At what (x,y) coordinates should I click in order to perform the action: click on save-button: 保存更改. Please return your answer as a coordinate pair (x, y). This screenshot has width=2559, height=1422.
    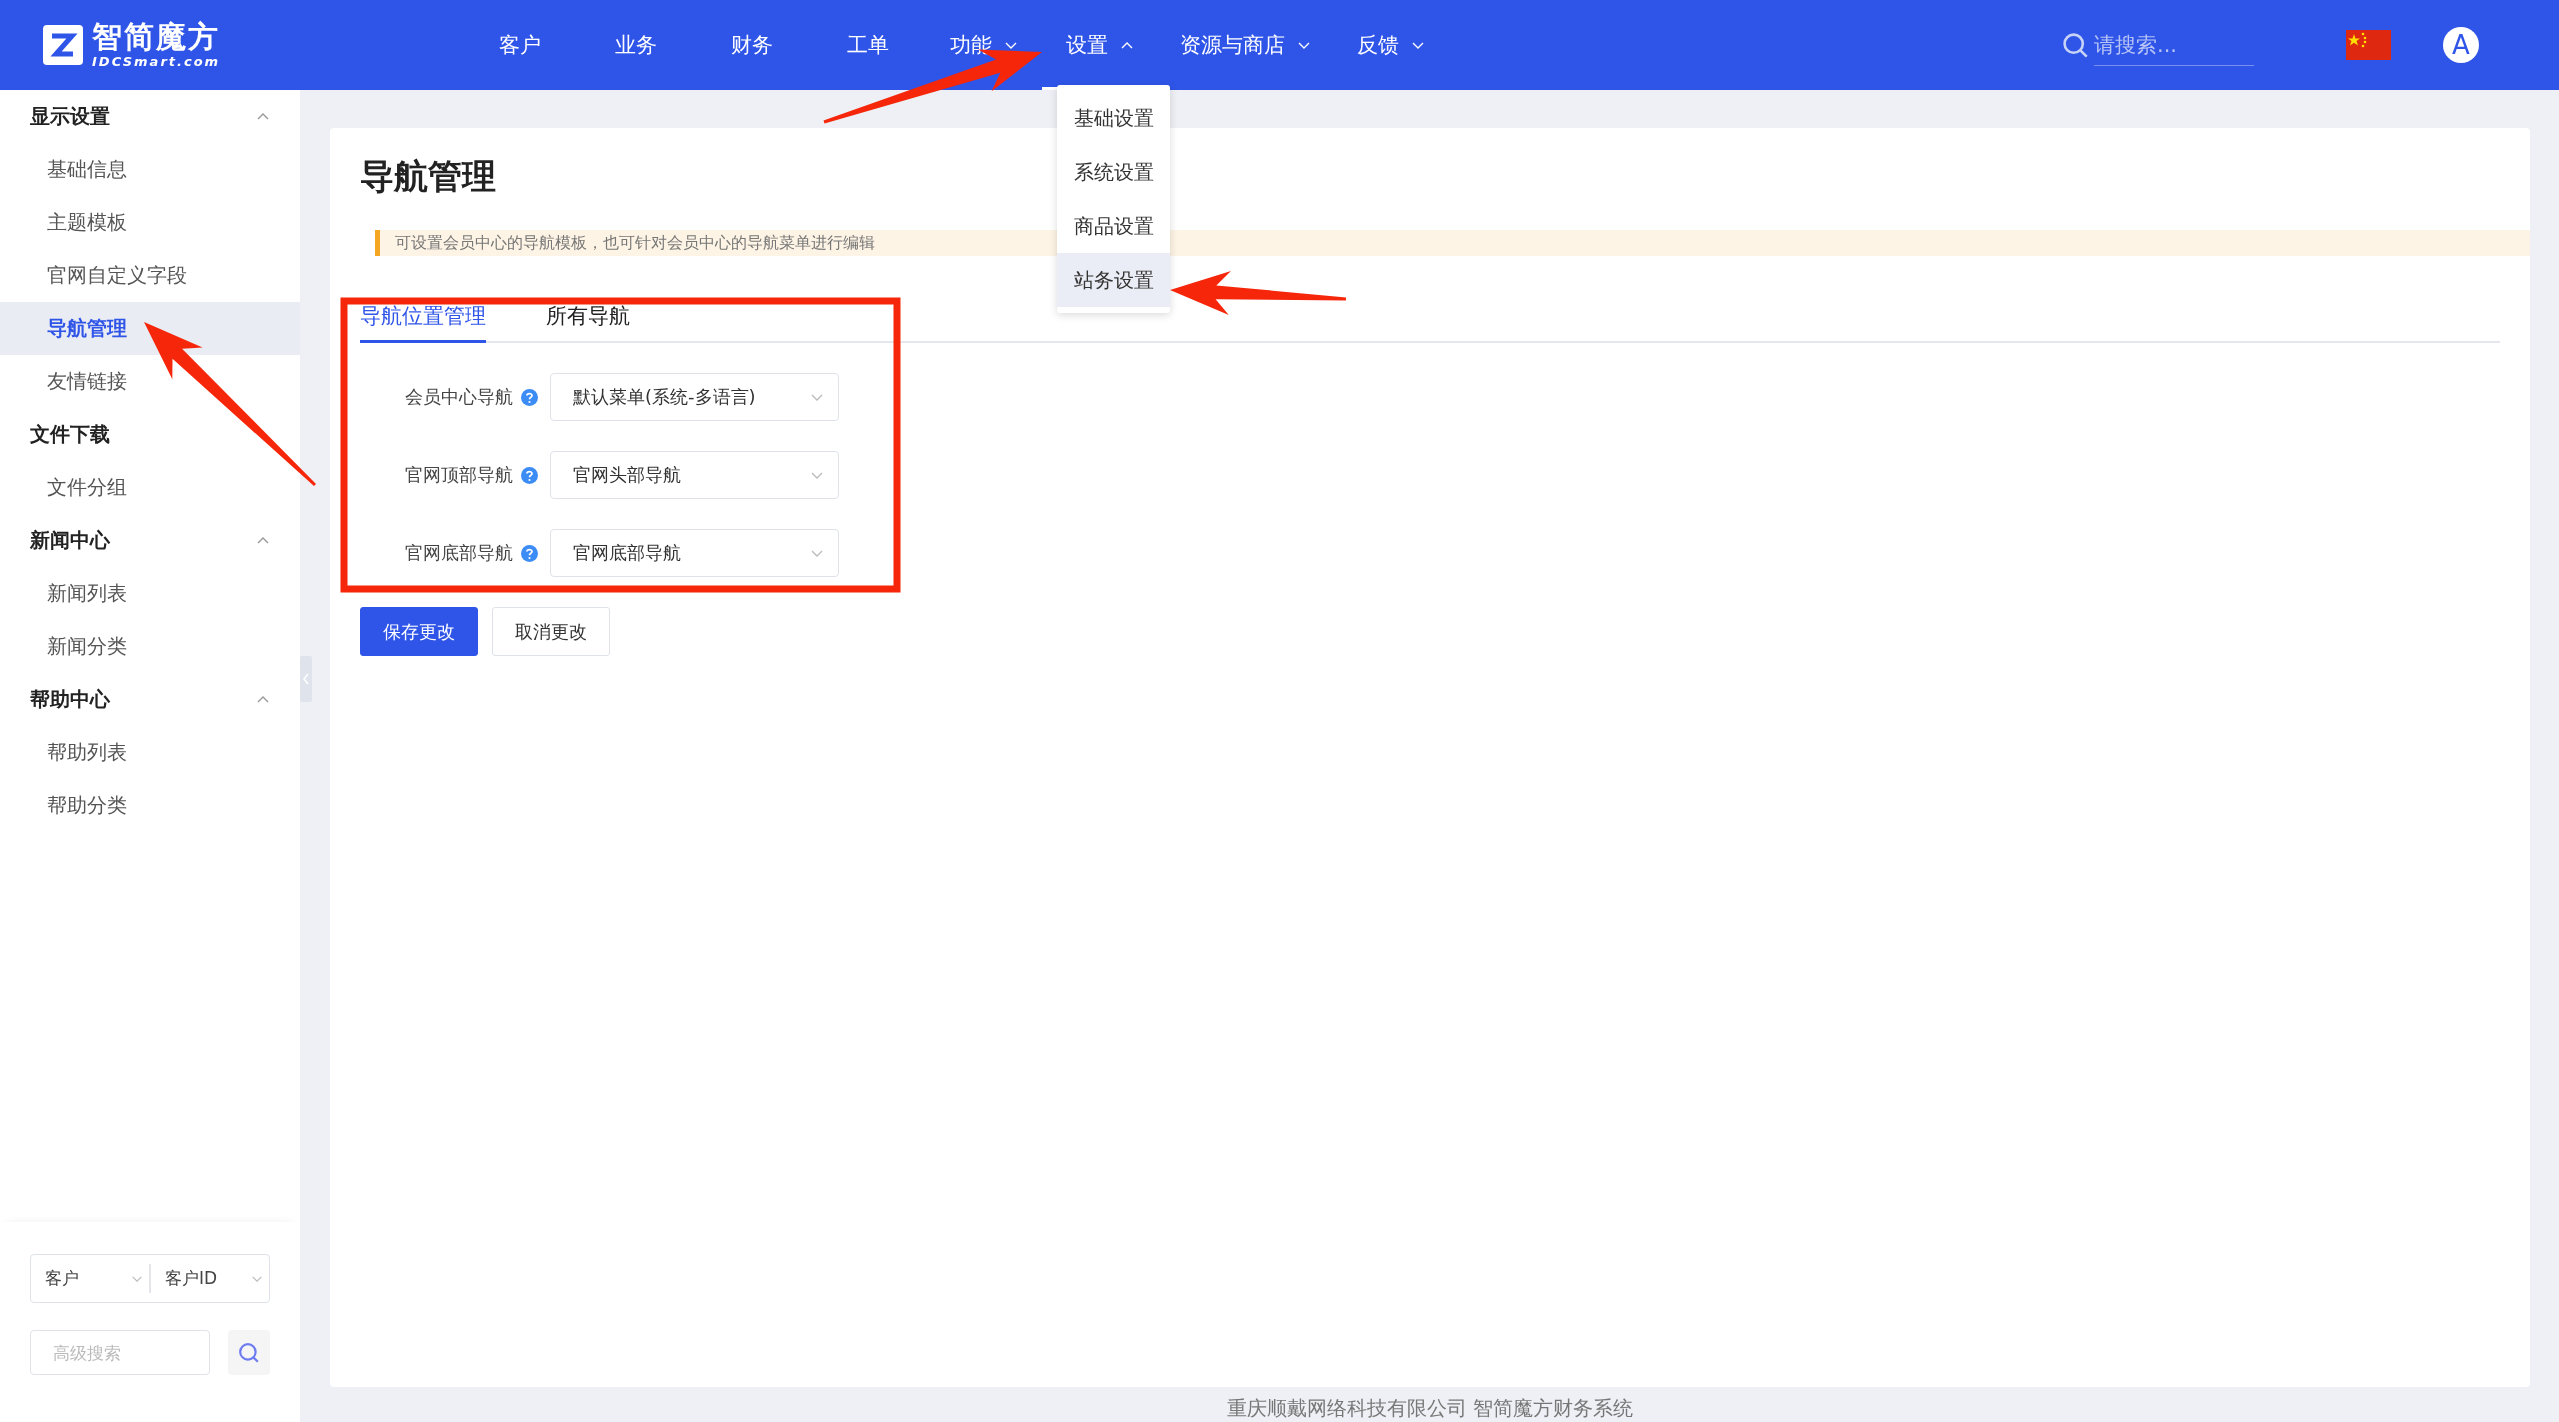
    Looking at the image, I should click on (419, 631).